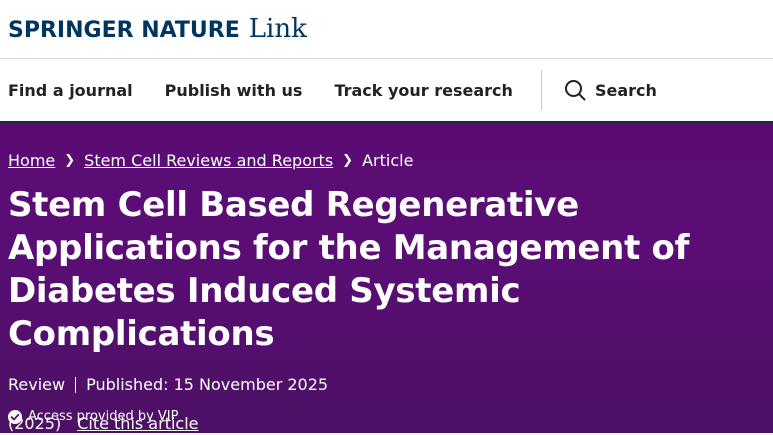 Image resolution: width=773 pixels, height=435 pixels. I want to click on logo-brand-text: SPRINGER NATURE, so click(124, 30).